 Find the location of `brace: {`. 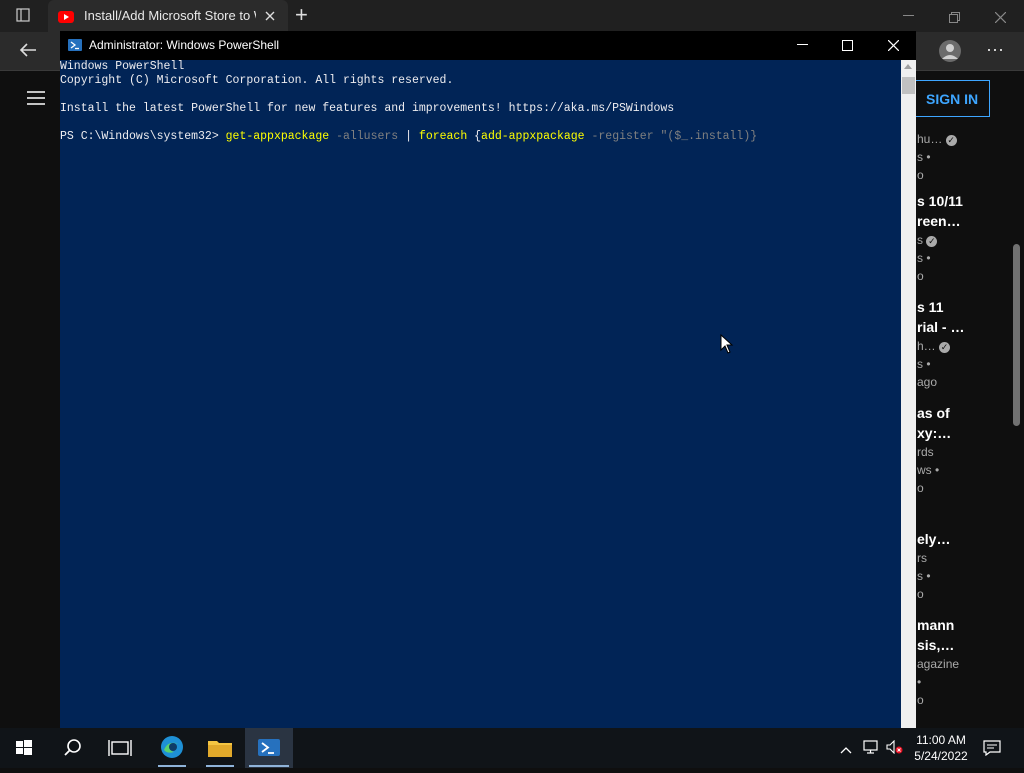

brace: { is located at coordinates (478, 136).